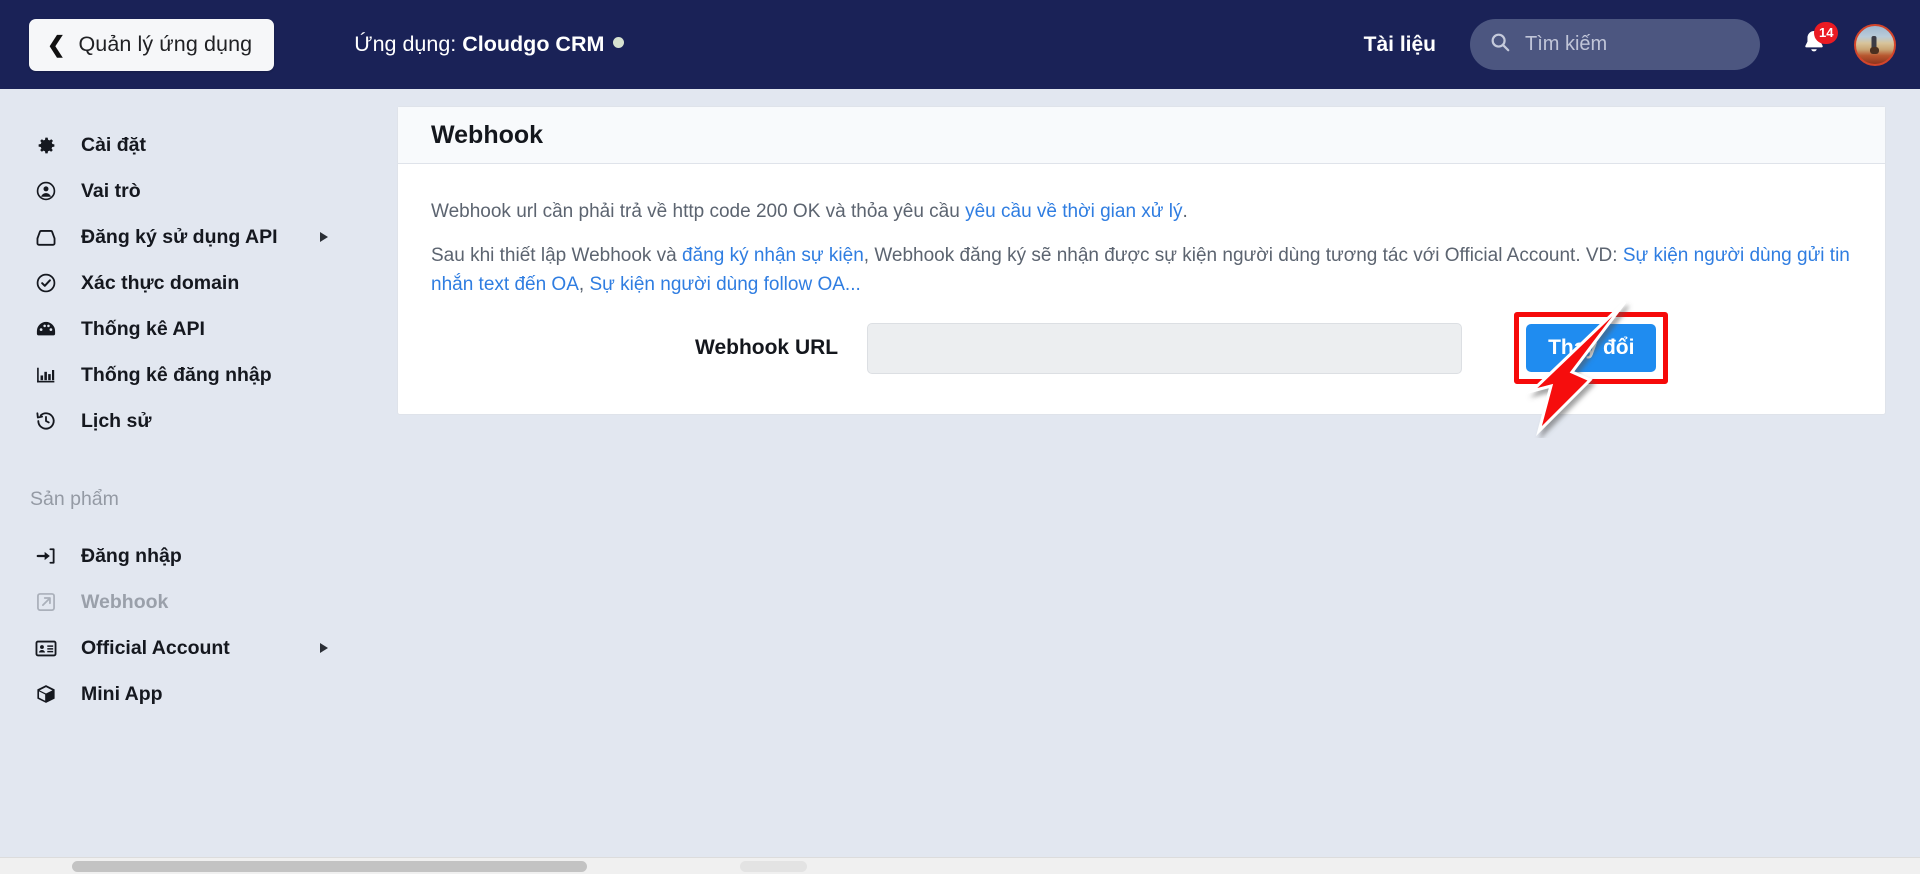 Image resolution: width=1920 pixels, height=874 pixels. What do you see at coordinates (46, 145) in the screenshot?
I see `gear-icon` at bounding box center [46, 145].